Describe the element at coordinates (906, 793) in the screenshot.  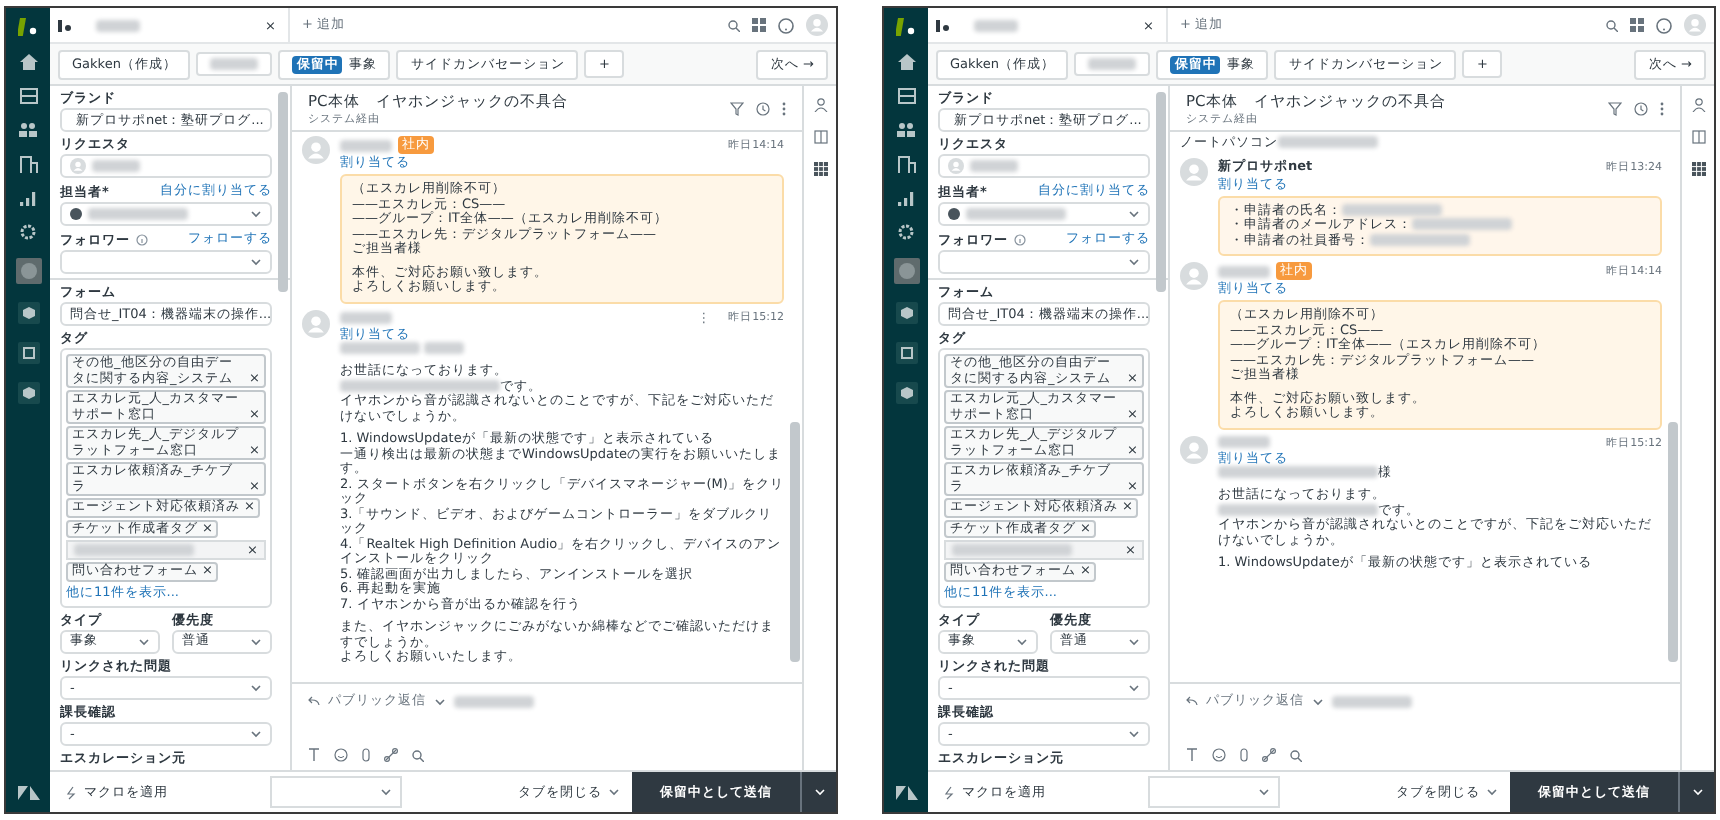
I see `zendesk-logo-icon` at that location.